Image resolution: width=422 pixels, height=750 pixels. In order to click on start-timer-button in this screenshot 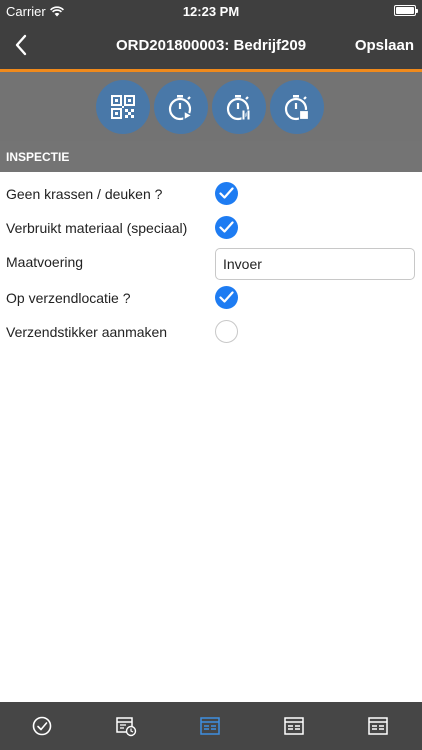, I will do `click(181, 107)`.